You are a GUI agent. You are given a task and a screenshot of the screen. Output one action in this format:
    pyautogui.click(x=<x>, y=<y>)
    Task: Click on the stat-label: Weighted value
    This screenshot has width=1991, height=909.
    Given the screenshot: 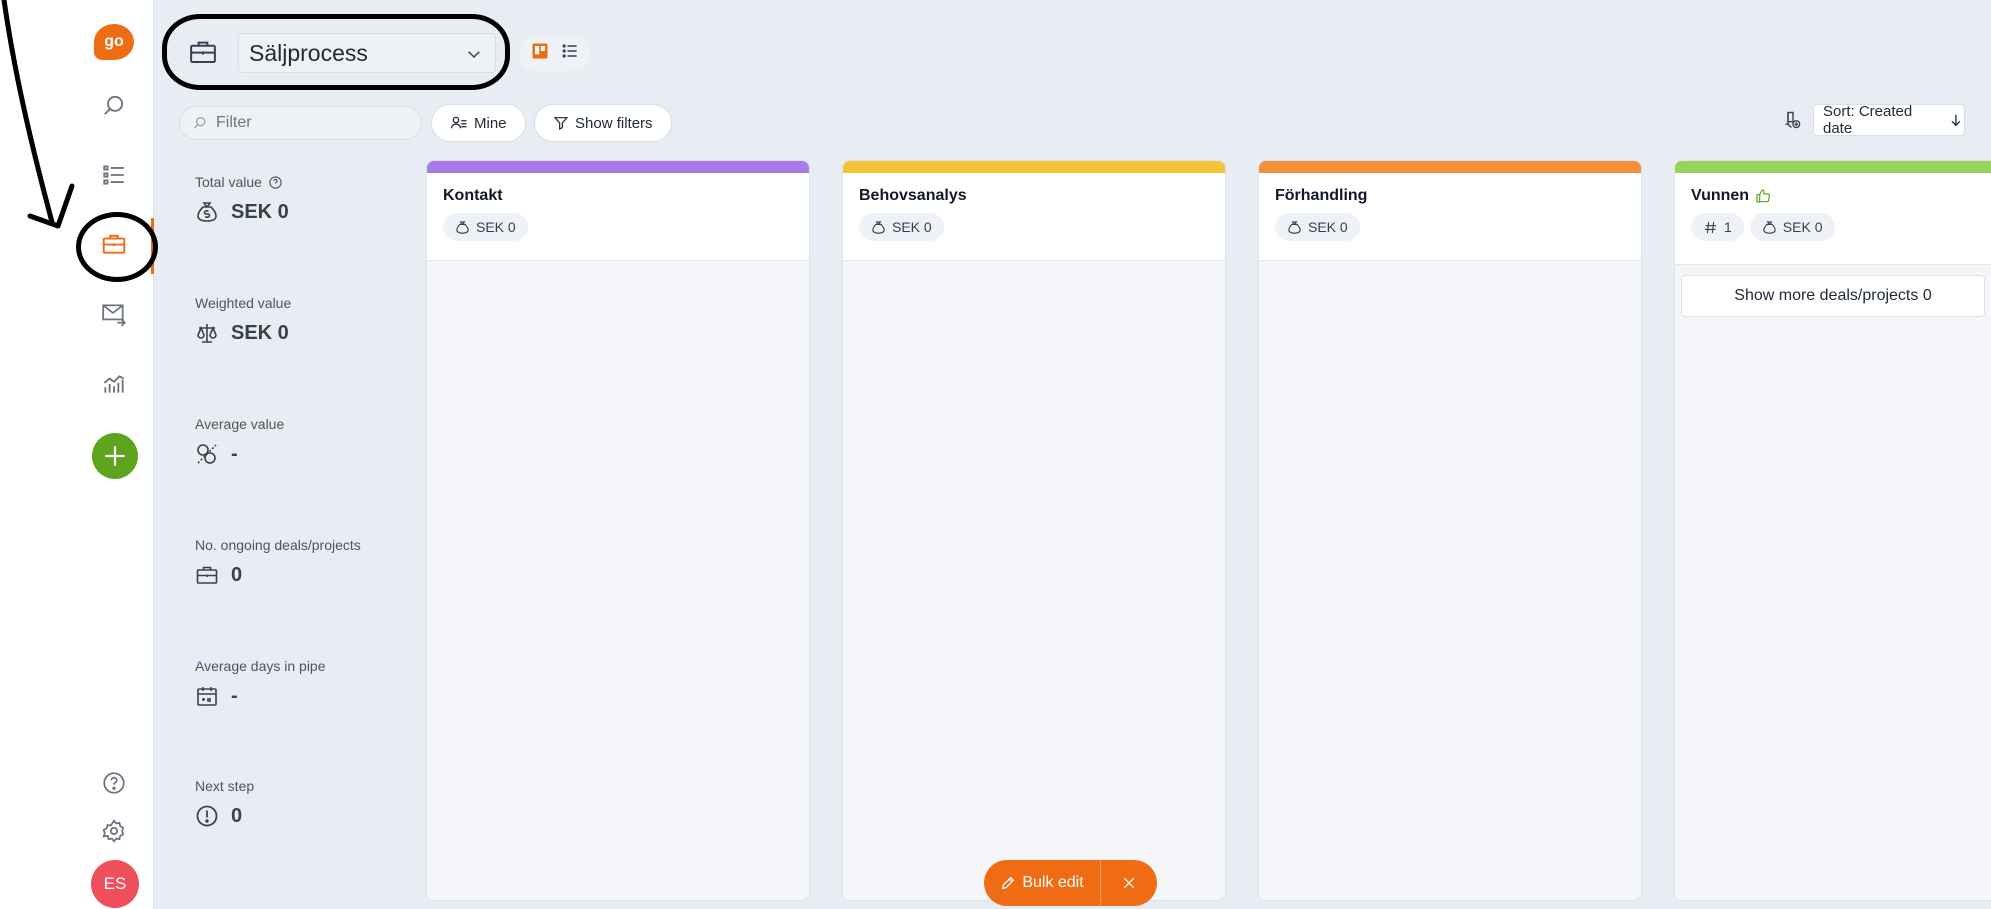 What is the action you would take?
    pyautogui.click(x=243, y=303)
    